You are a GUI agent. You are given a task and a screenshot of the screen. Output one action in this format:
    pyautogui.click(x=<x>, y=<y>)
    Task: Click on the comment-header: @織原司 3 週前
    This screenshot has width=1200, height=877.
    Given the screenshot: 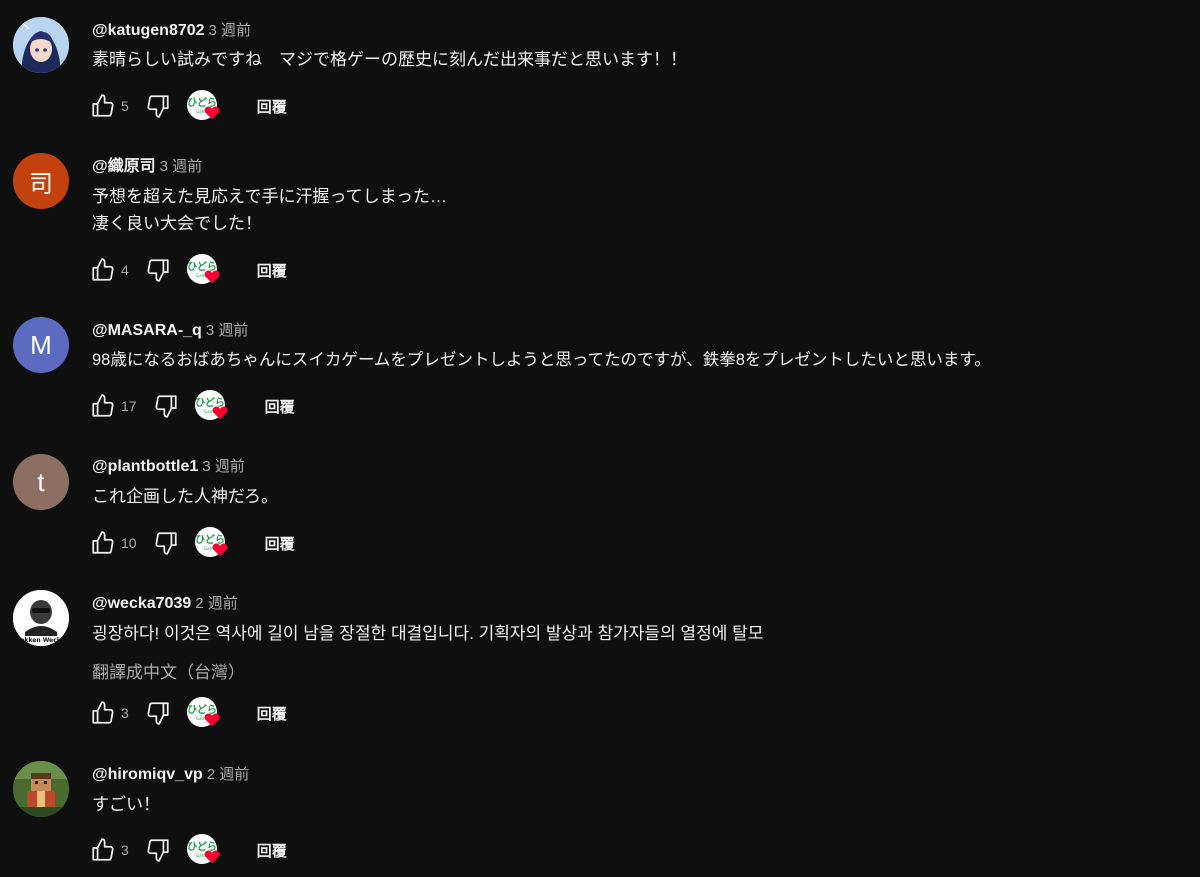 What is the action you would take?
    pyautogui.click(x=147, y=167)
    